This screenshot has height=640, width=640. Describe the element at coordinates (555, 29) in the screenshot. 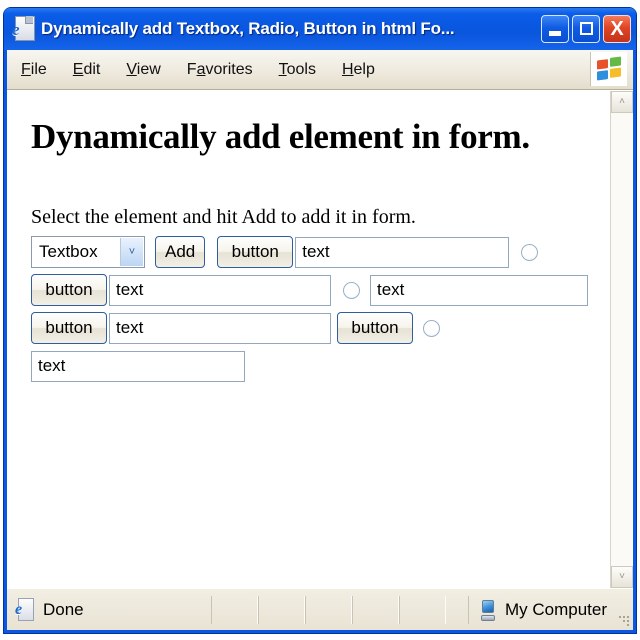

I see `minimize-button` at that location.